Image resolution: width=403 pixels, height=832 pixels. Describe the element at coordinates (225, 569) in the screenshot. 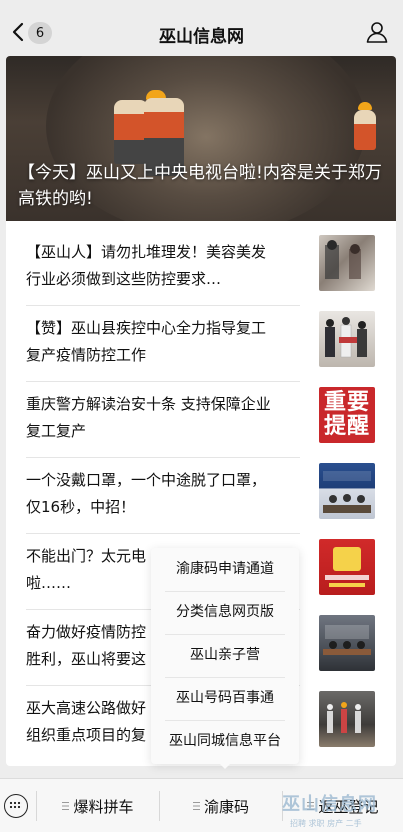

I see `menu-item-yukangma-apply: 渝康码申请通道` at that location.